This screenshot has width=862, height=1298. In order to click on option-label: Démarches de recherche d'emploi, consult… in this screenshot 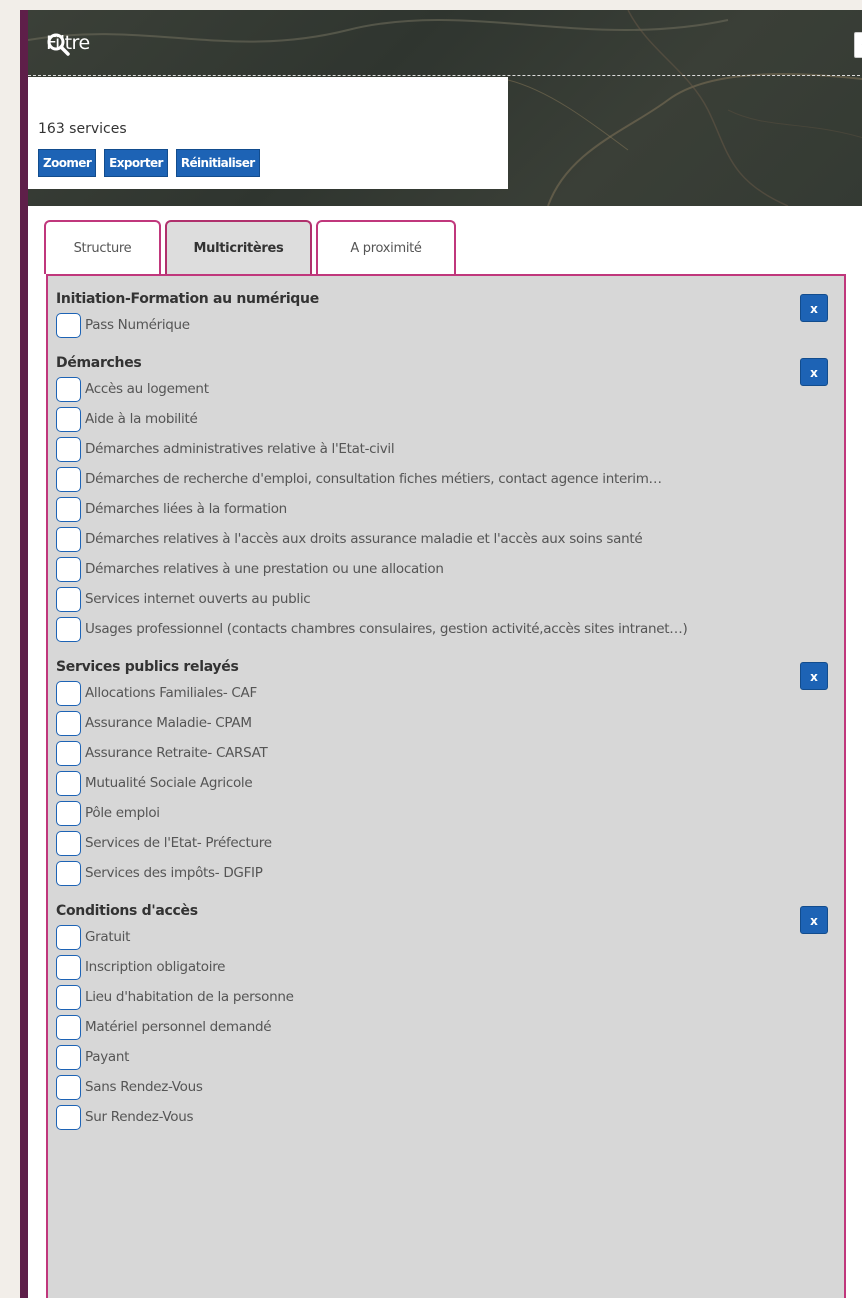, I will do `click(373, 479)`.